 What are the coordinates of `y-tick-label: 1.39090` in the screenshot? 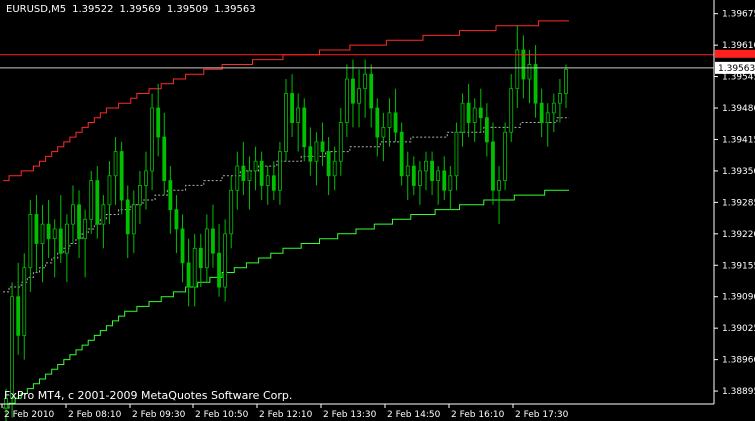 It's located at (738, 298).